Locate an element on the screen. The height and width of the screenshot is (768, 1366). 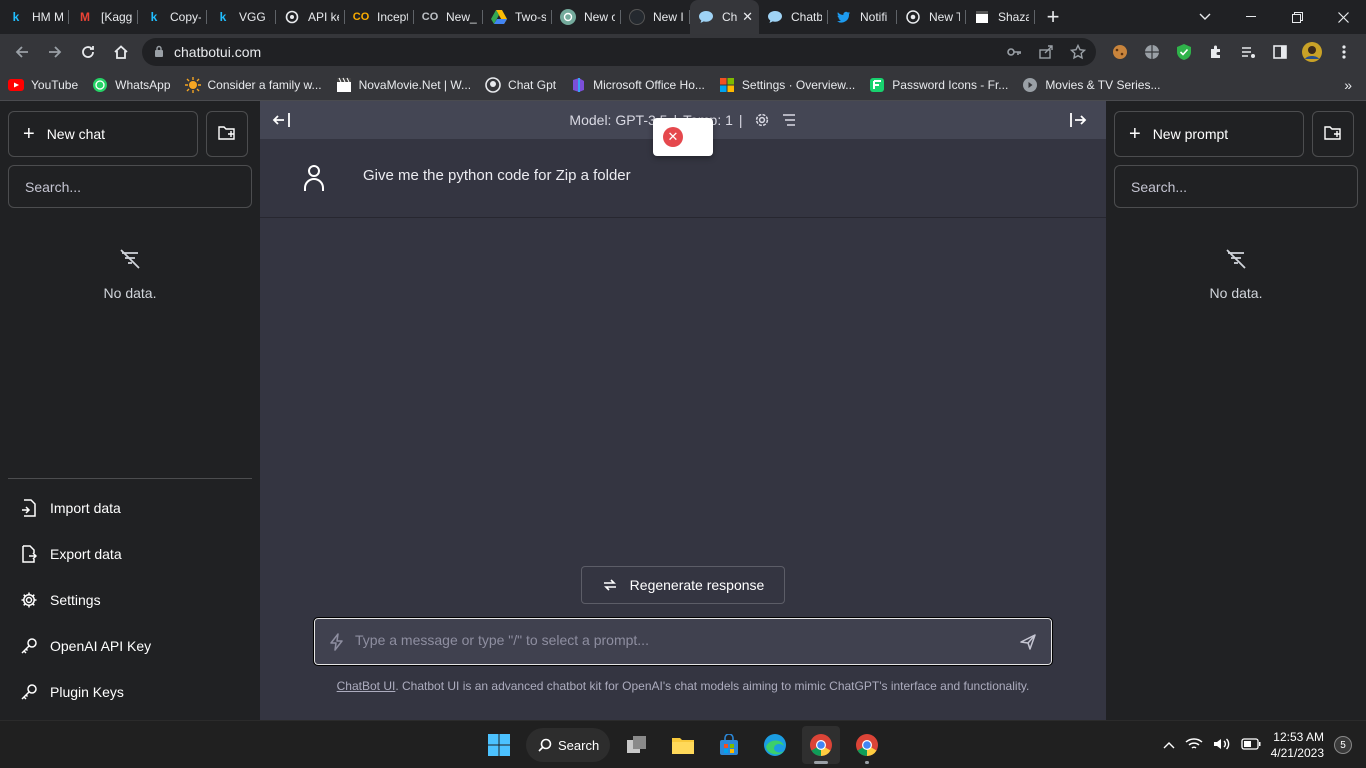
browser-tab: API ke is located at coordinates (310, 17).